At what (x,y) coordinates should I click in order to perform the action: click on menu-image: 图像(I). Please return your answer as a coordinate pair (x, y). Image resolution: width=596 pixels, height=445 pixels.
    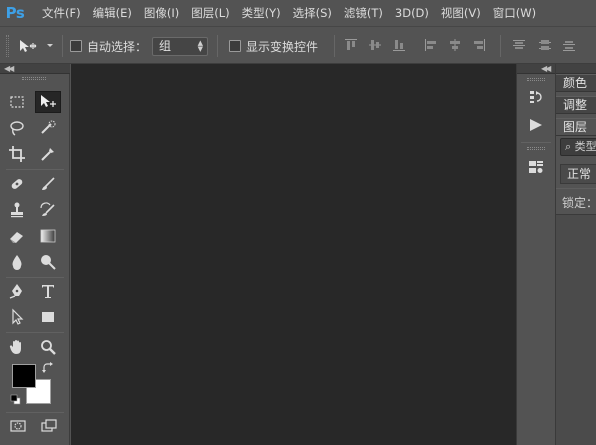
    Looking at the image, I should click on (161, 13).